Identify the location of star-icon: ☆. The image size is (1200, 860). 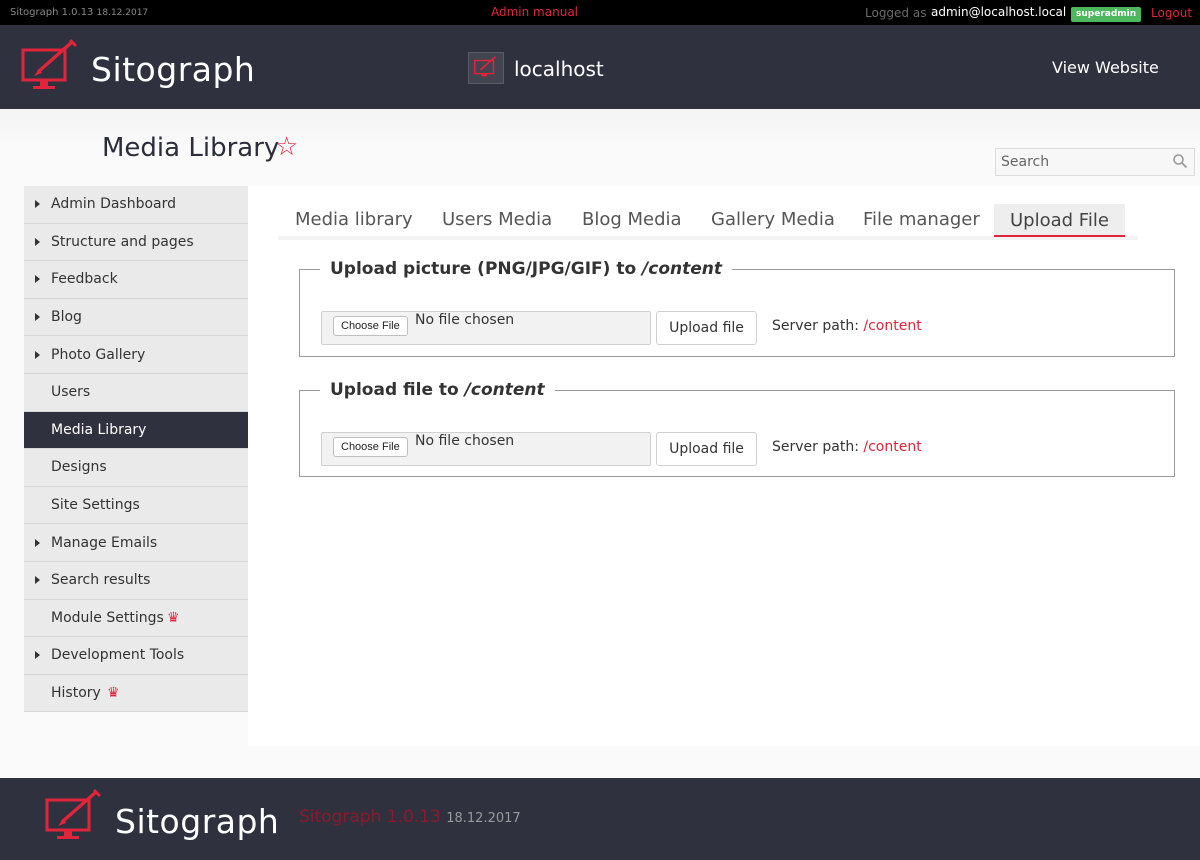
(286, 147).